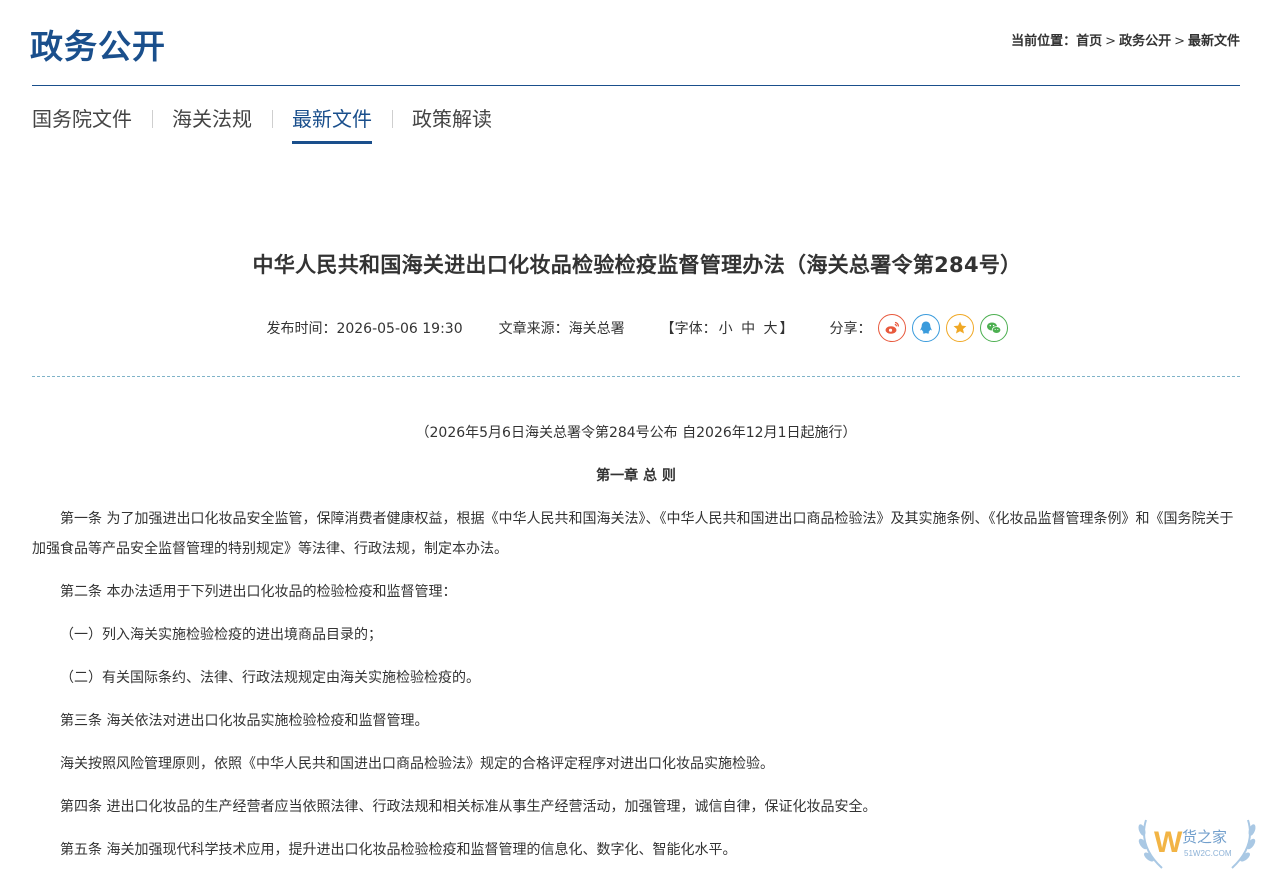 This screenshot has width=1274, height=890. What do you see at coordinates (850, 329) in the screenshot?
I see `share-label: 分享：` at bounding box center [850, 329].